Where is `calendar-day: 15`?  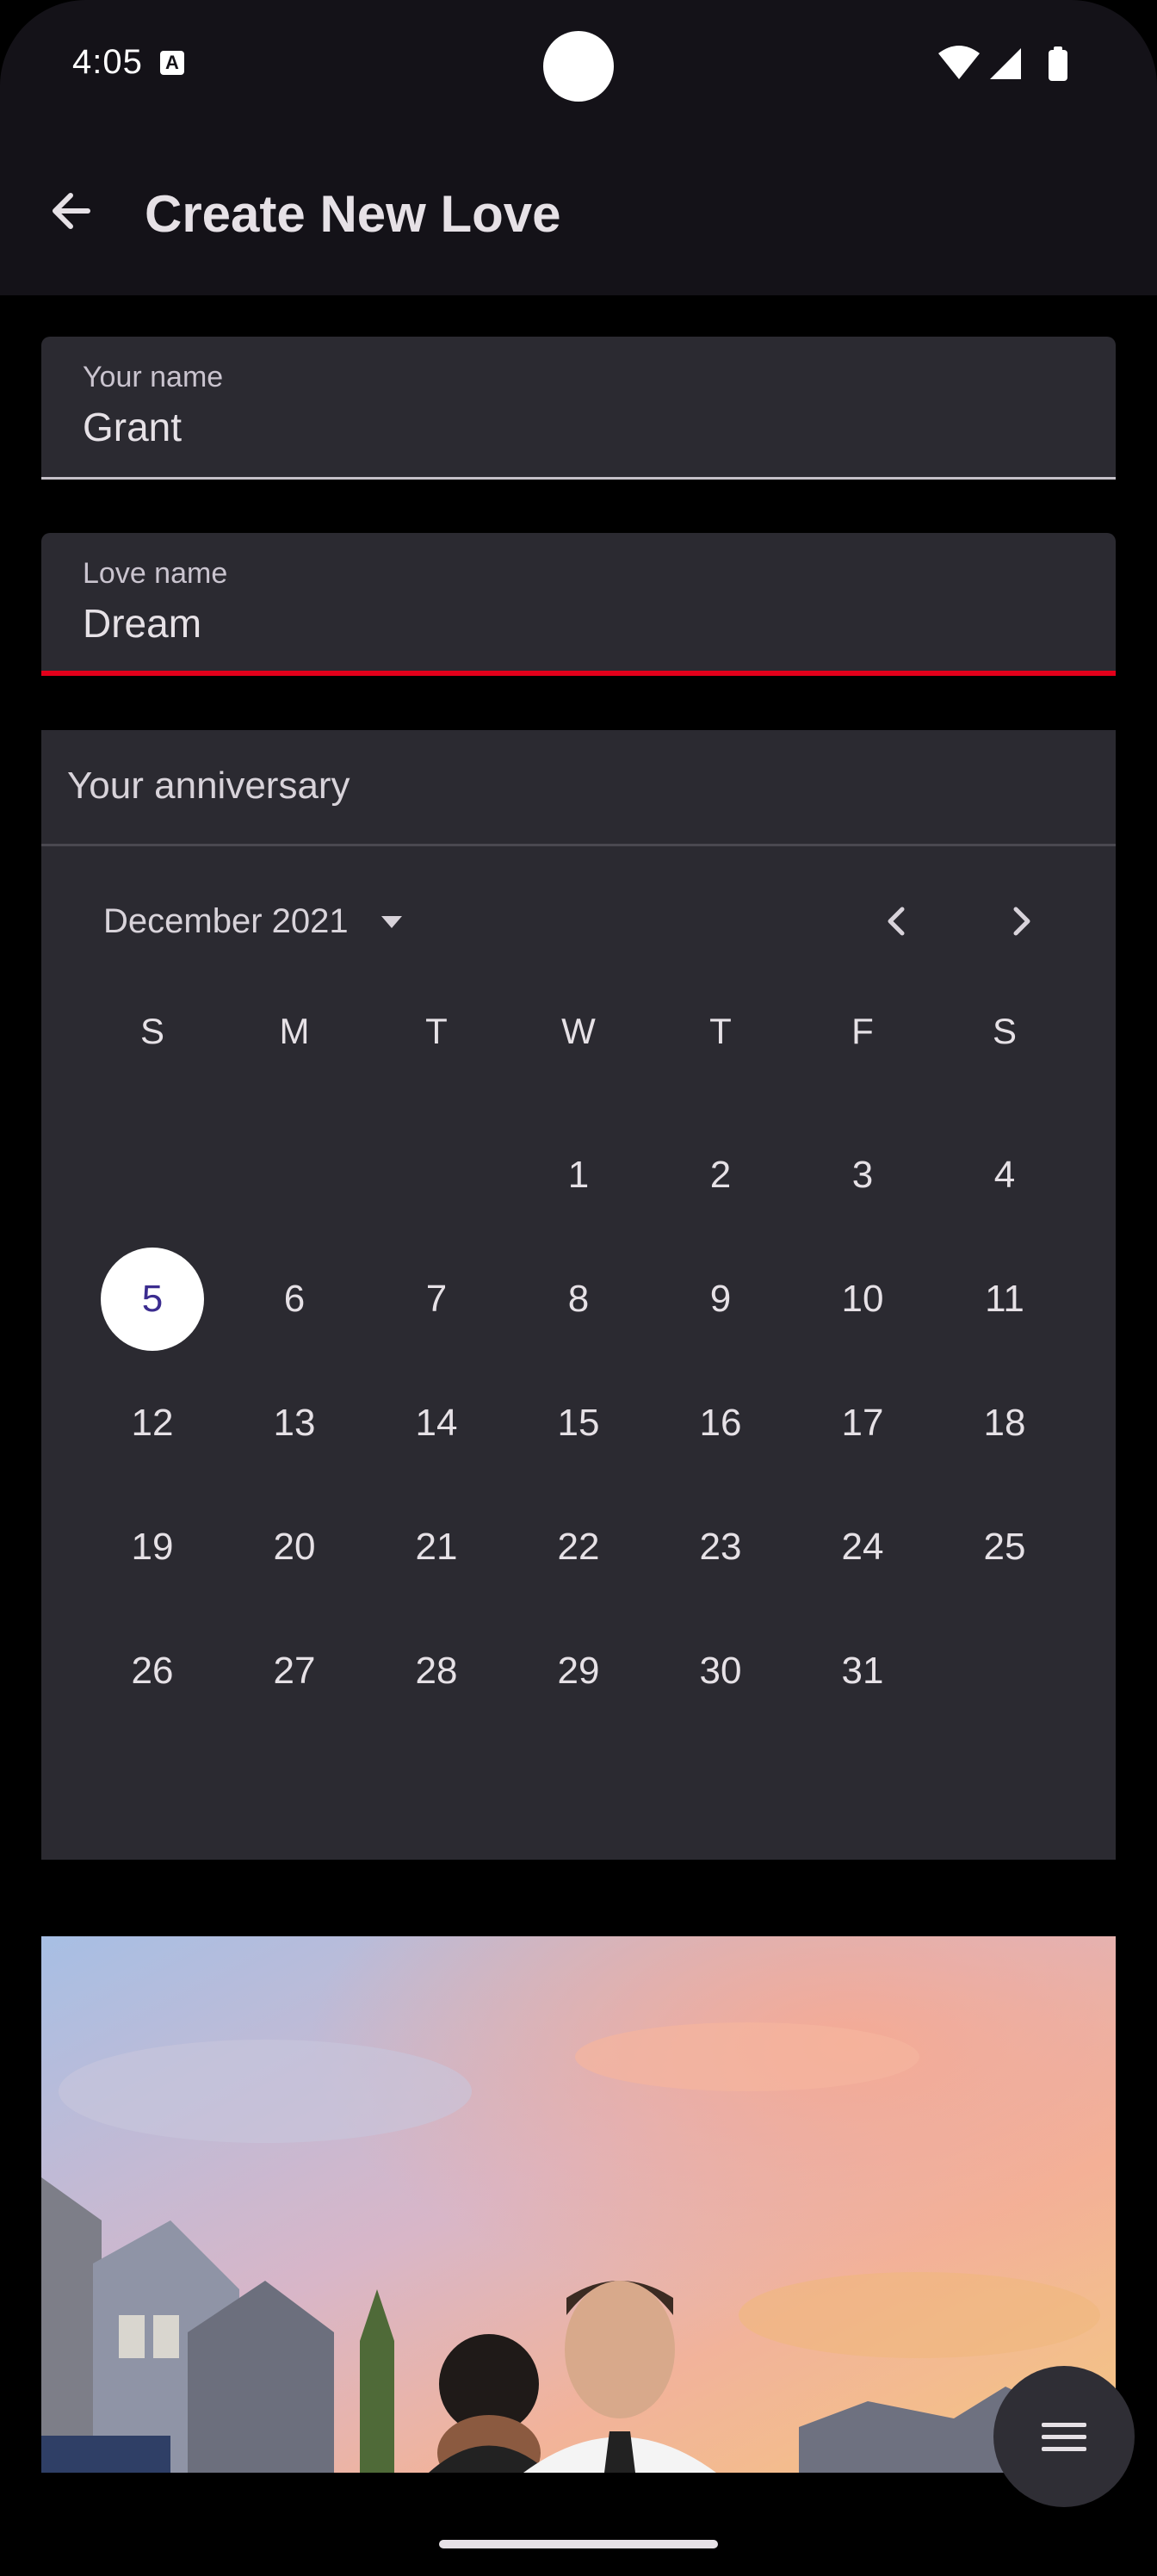
calendar-day: 15 is located at coordinates (579, 1423).